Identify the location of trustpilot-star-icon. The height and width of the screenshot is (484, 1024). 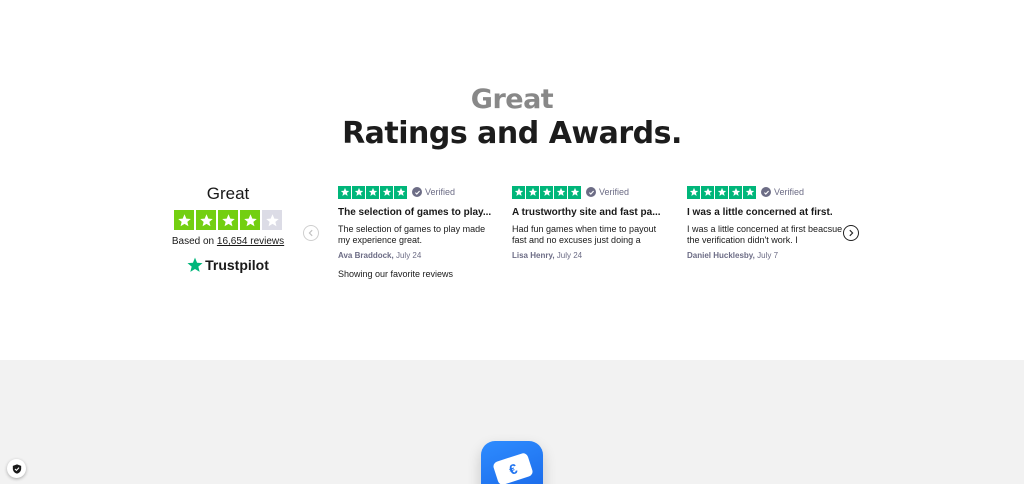
(195, 264).